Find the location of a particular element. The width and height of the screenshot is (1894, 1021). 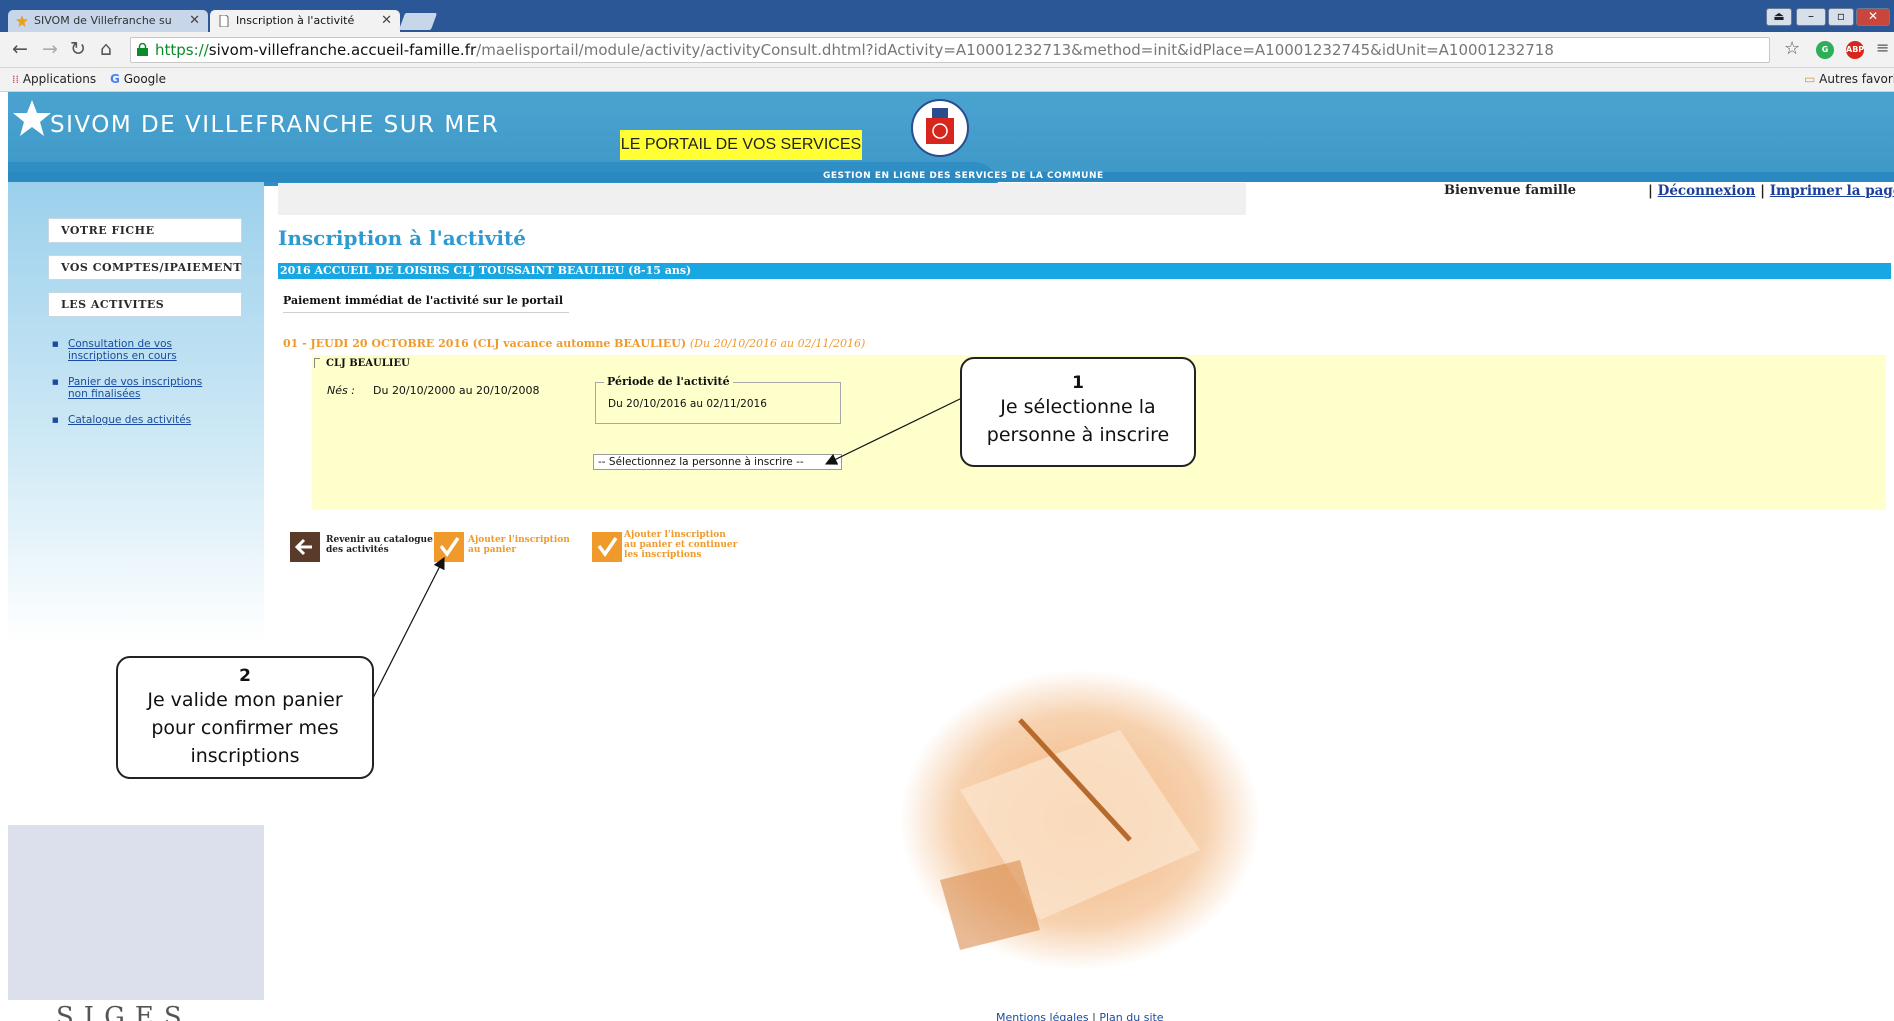

callout-line: Je valide mon panier is located at coordinates (245, 700).